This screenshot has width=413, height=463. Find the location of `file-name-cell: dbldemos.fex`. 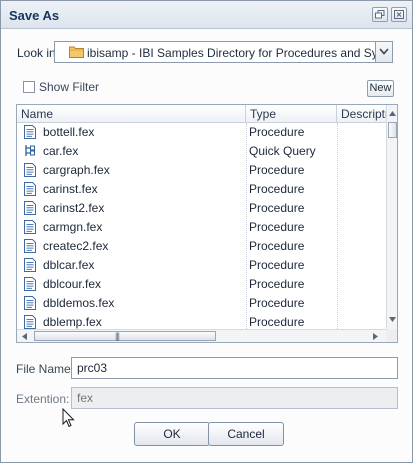

file-name-cell: dbldemos.fex is located at coordinates (79, 303).